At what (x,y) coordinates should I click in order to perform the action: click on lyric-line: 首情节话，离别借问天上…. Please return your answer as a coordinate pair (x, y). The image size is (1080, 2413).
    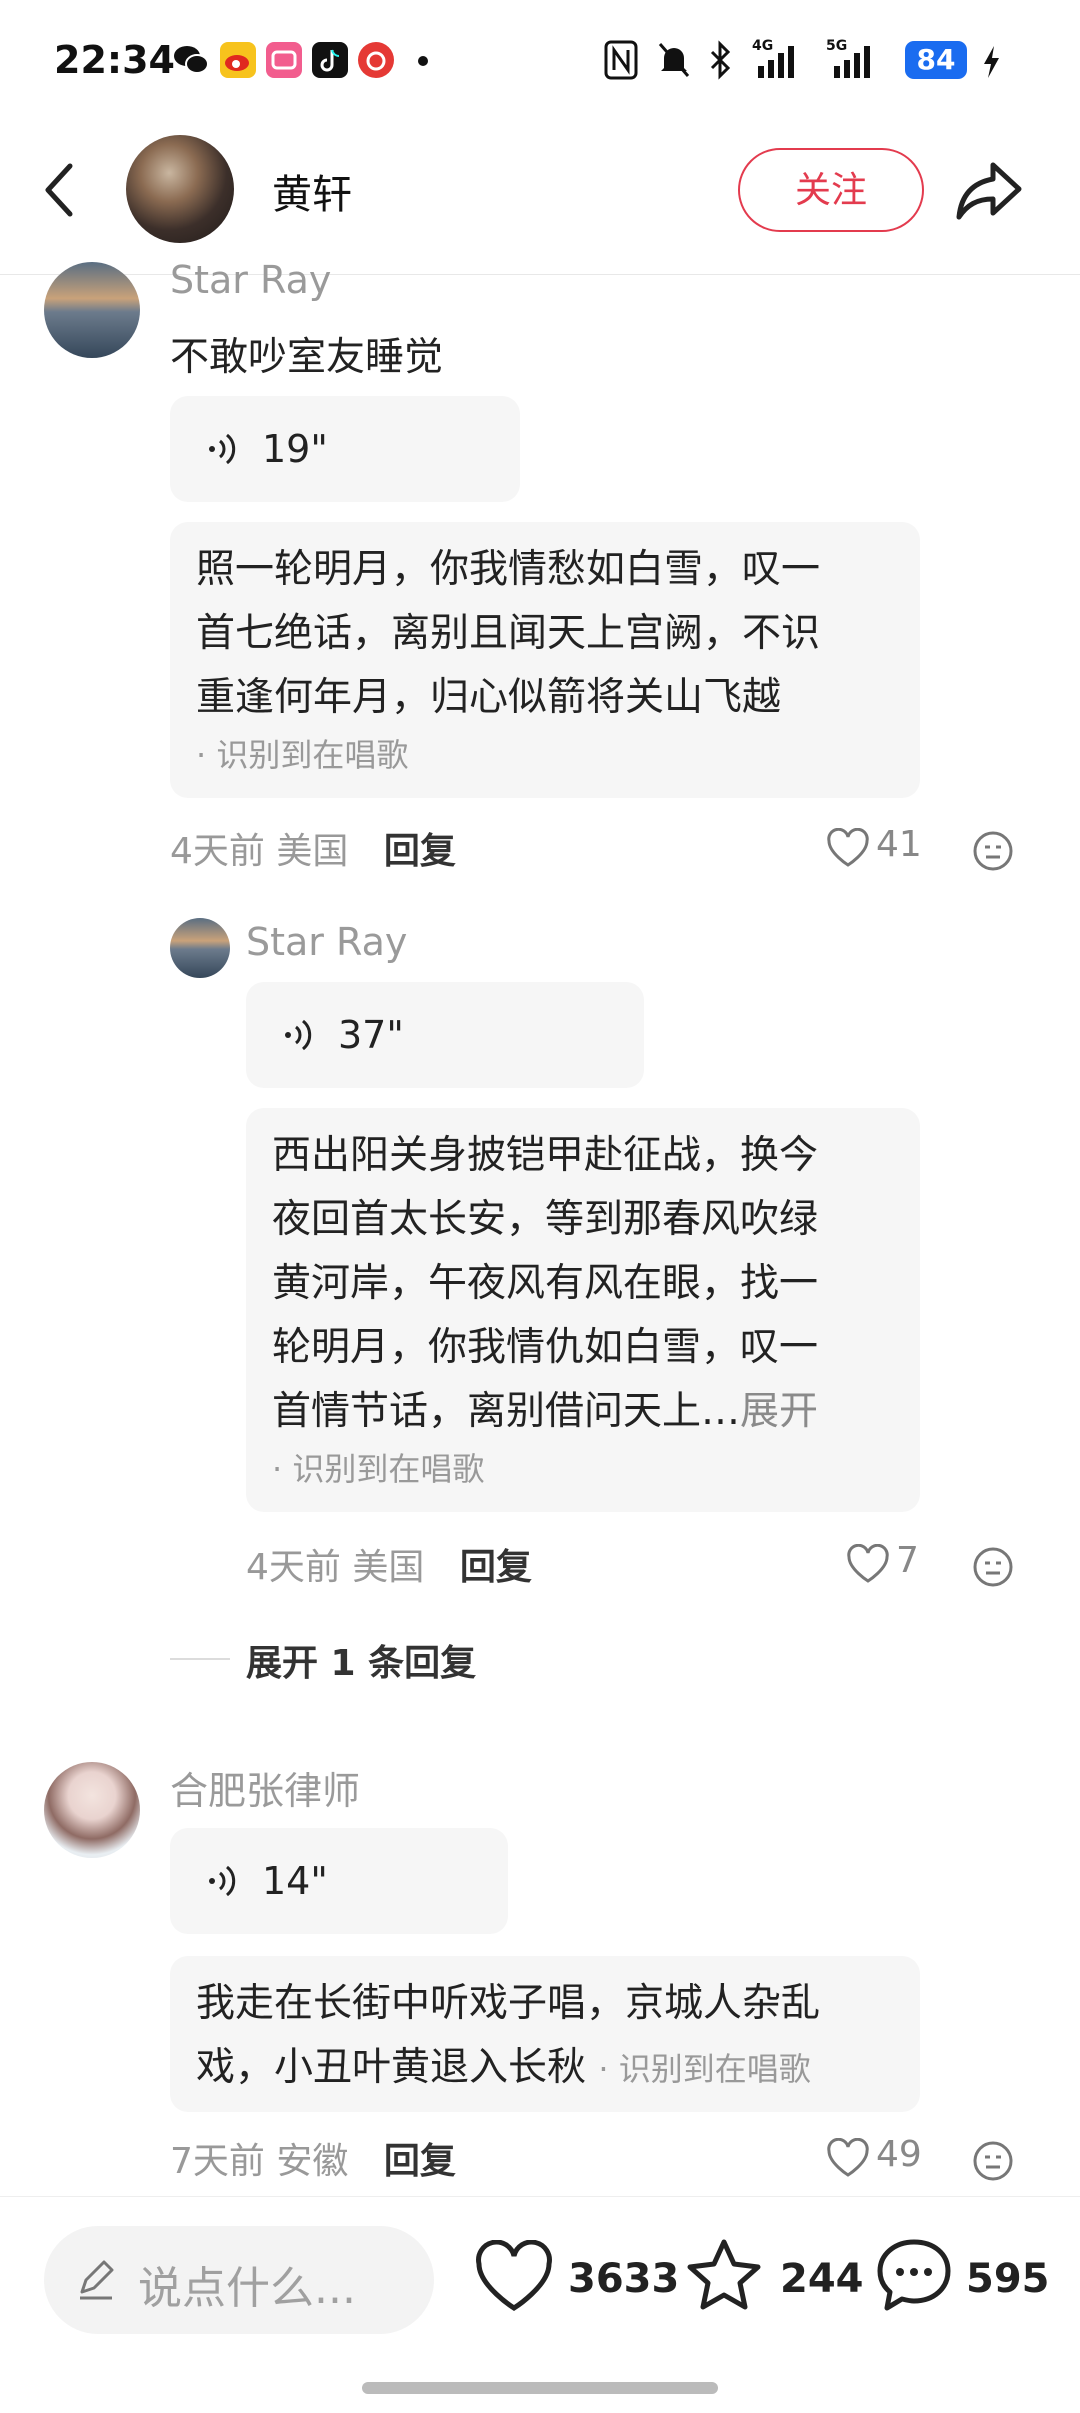
    Looking at the image, I should click on (506, 1411).